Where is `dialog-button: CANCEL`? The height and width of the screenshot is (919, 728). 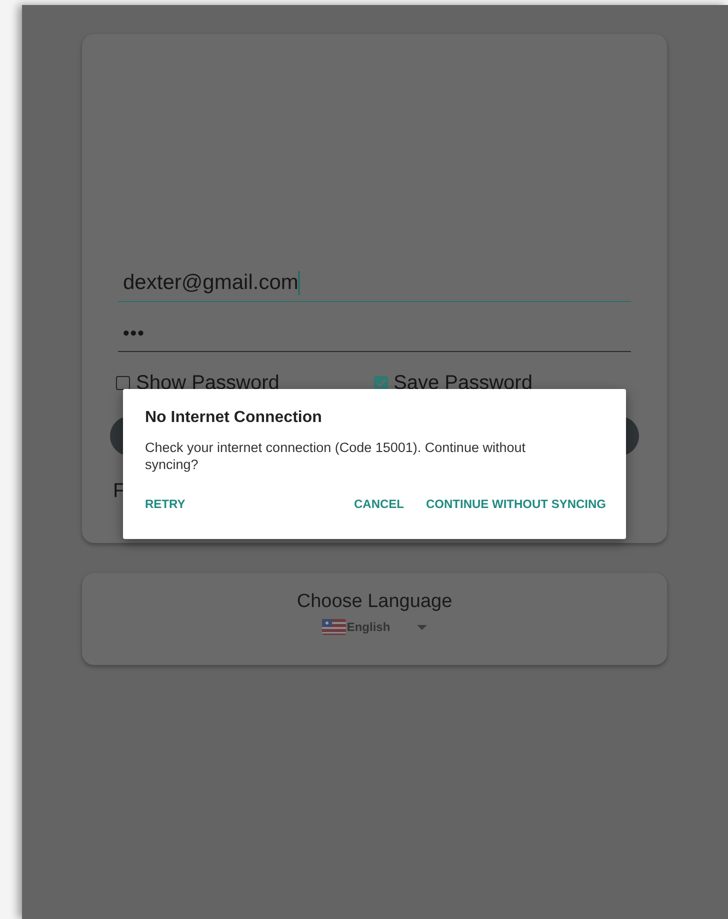 dialog-button: CANCEL is located at coordinates (379, 504).